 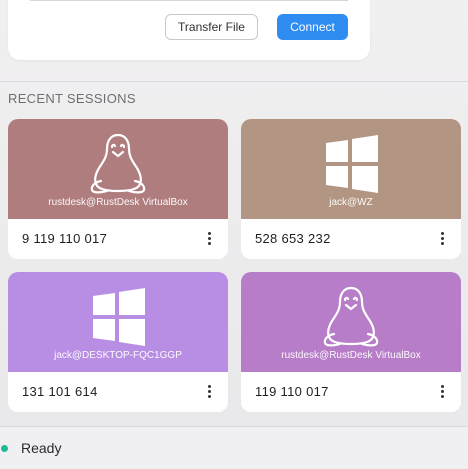 What do you see at coordinates (118, 392) in the screenshot?
I see `session-footer: 131 101 614` at bounding box center [118, 392].